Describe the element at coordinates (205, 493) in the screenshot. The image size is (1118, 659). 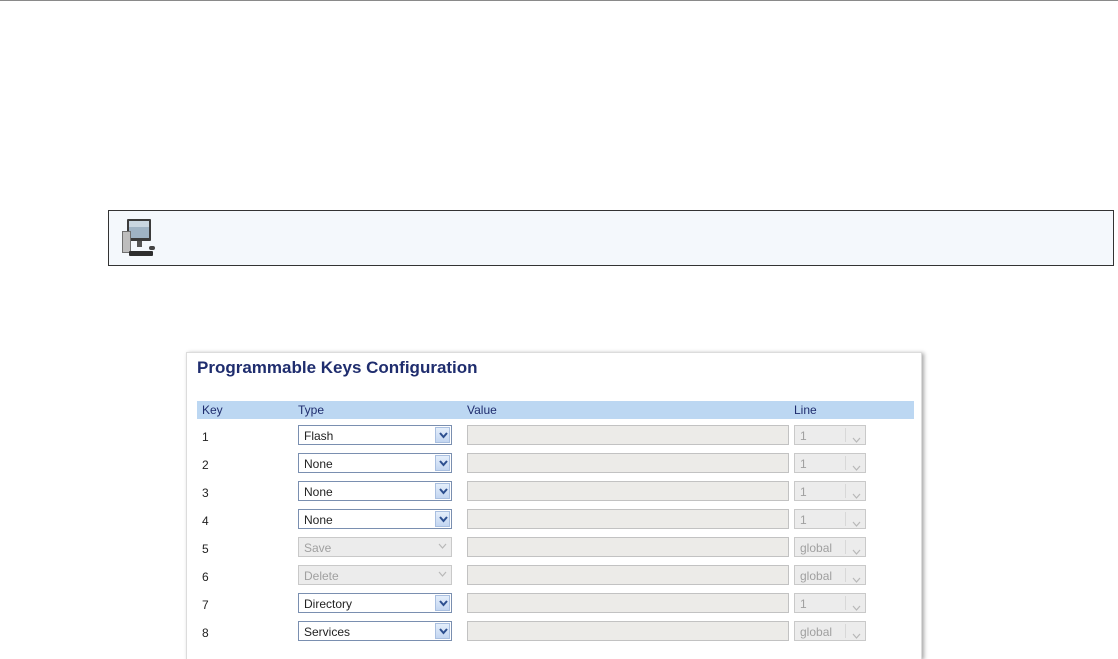
I see `key-number: 3` at that location.